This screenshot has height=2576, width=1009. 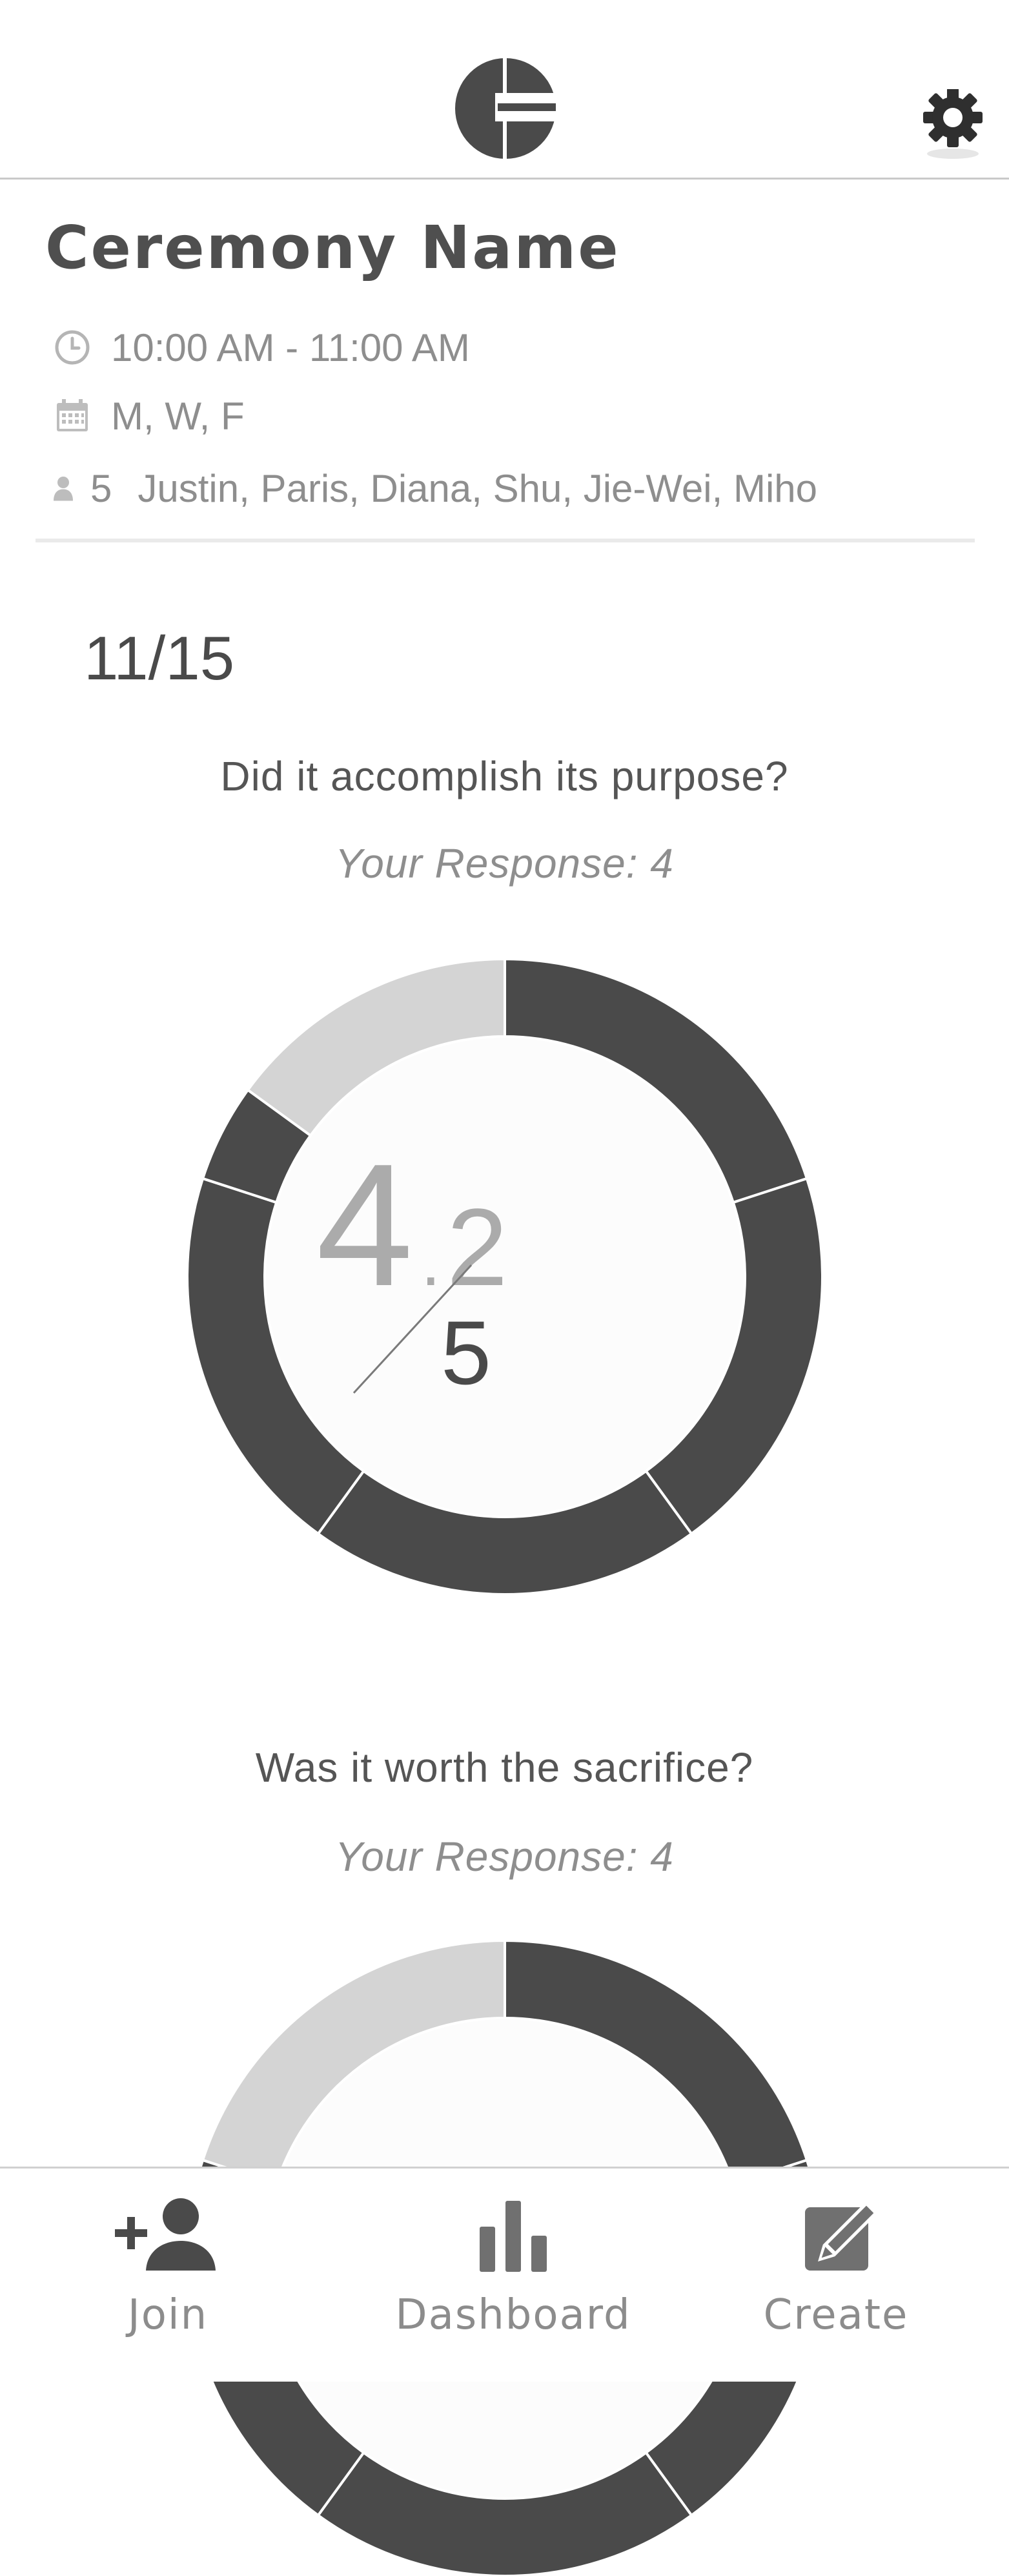 What do you see at coordinates (101, 488) in the screenshot?
I see `member-count: 5` at bounding box center [101, 488].